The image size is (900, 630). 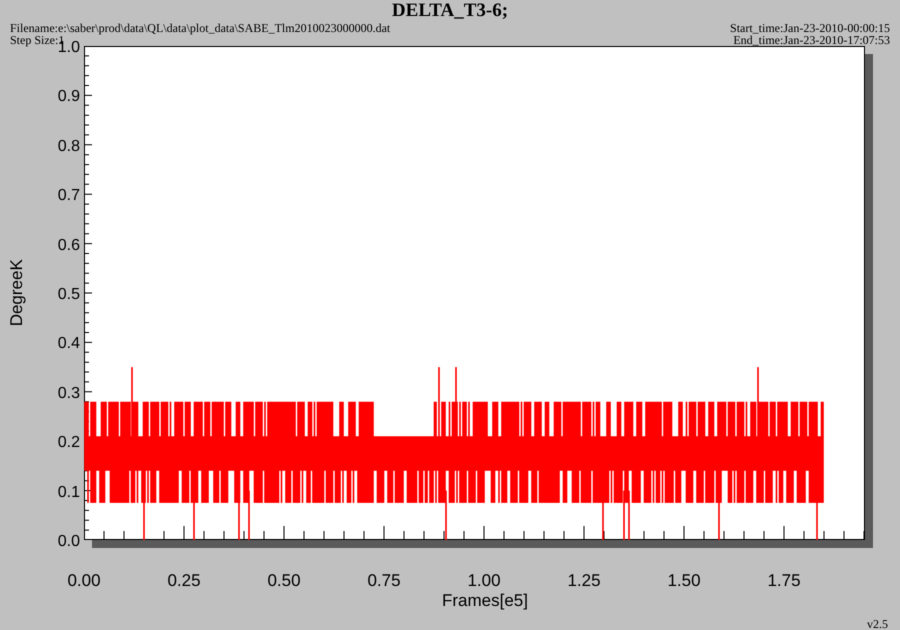 What do you see at coordinates (17, 293) in the screenshot?
I see `y-axis-label: DegreeK` at bounding box center [17, 293].